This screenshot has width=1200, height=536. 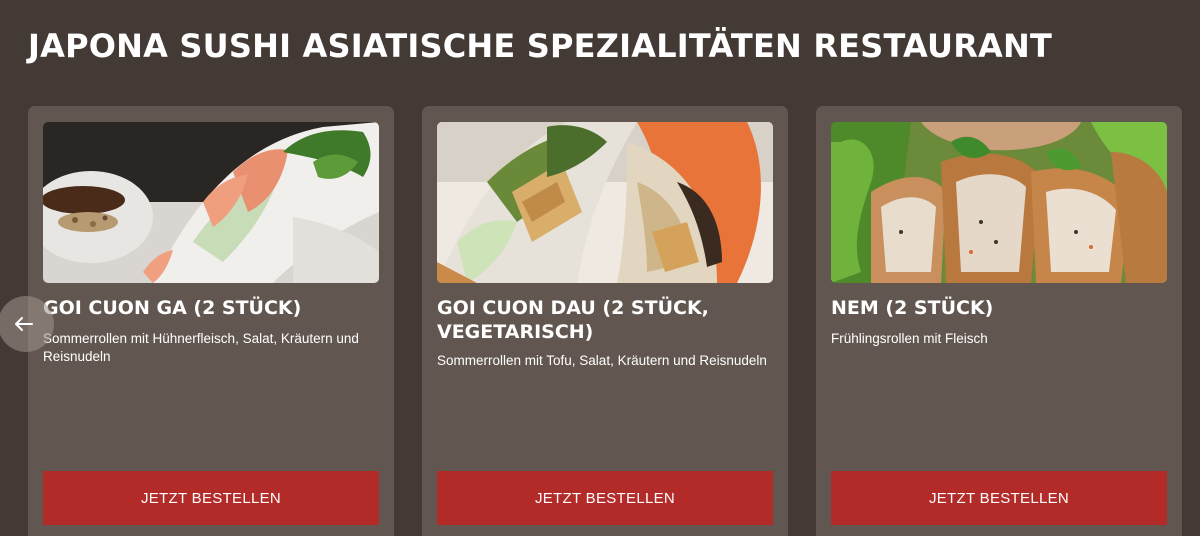 What do you see at coordinates (172, 308) in the screenshot?
I see `dish-title: GOI CUON GA (2 STÜCK)` at bounding box center [172, 308].